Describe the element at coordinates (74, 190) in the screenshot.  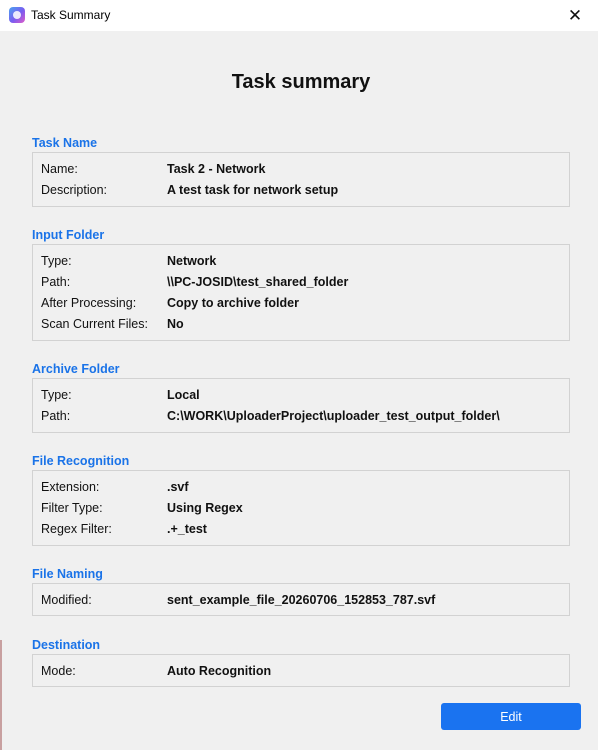
I see `field-label: Description:` at that location.